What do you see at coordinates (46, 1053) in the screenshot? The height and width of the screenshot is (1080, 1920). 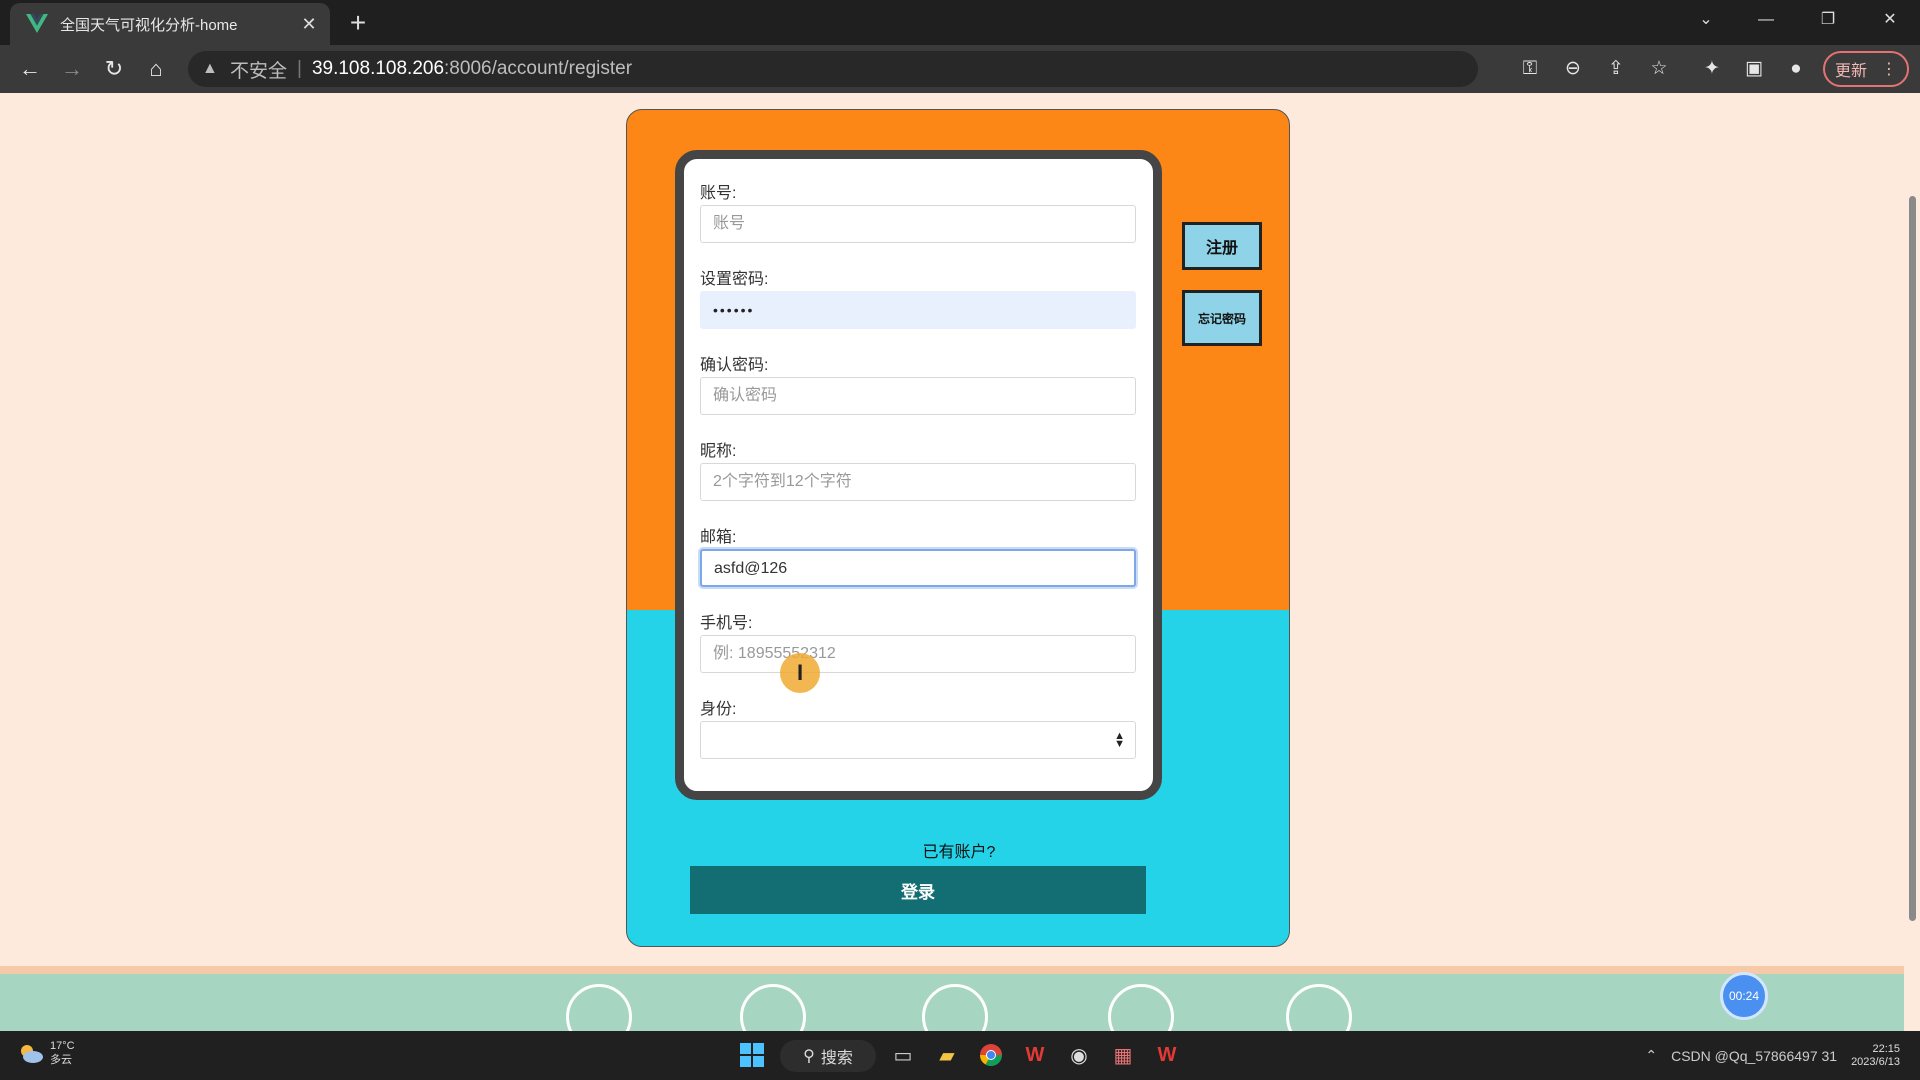 I see `weather-widget: 17°C 多云` at bounding box center [46, 1053].